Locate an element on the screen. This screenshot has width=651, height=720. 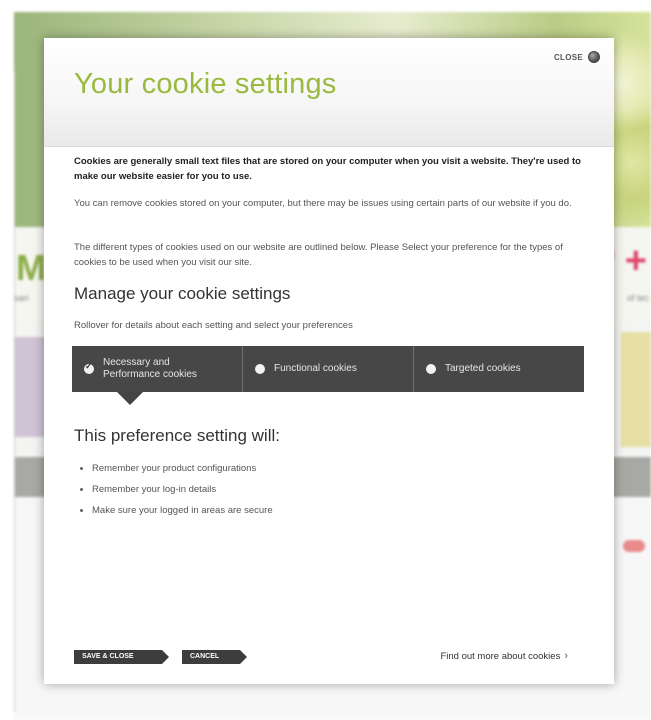
manage-settings-heading: Manage your cookie settings is located at coordinates (182, 293).